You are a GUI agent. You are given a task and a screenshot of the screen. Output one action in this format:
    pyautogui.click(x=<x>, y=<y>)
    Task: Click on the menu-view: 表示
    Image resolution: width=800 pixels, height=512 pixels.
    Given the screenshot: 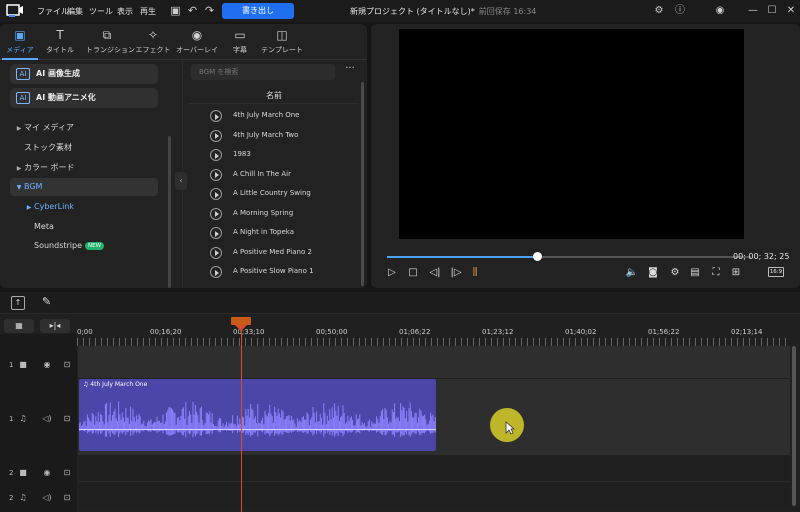 What is the action you would take?
    pyautogui.click(x=125, y=11)
    